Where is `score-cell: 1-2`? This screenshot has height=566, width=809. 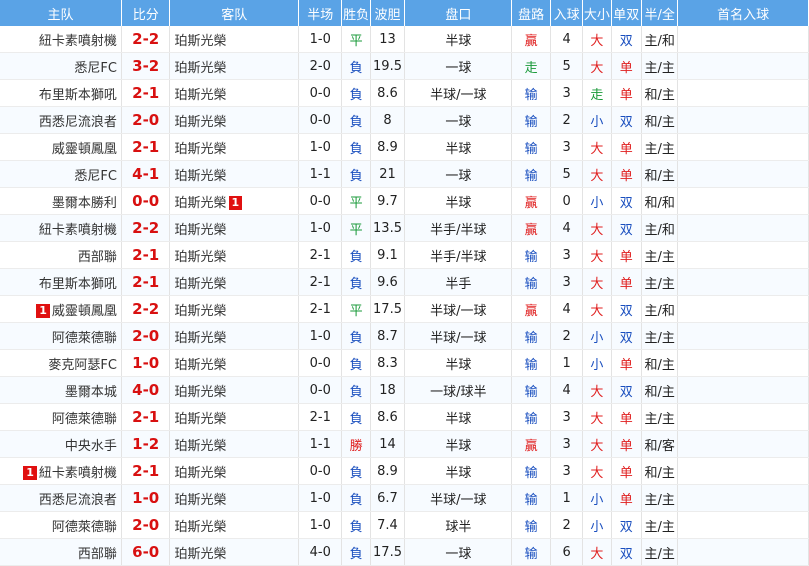 score-cell: 1-2 is located at coordinates (146, 444).